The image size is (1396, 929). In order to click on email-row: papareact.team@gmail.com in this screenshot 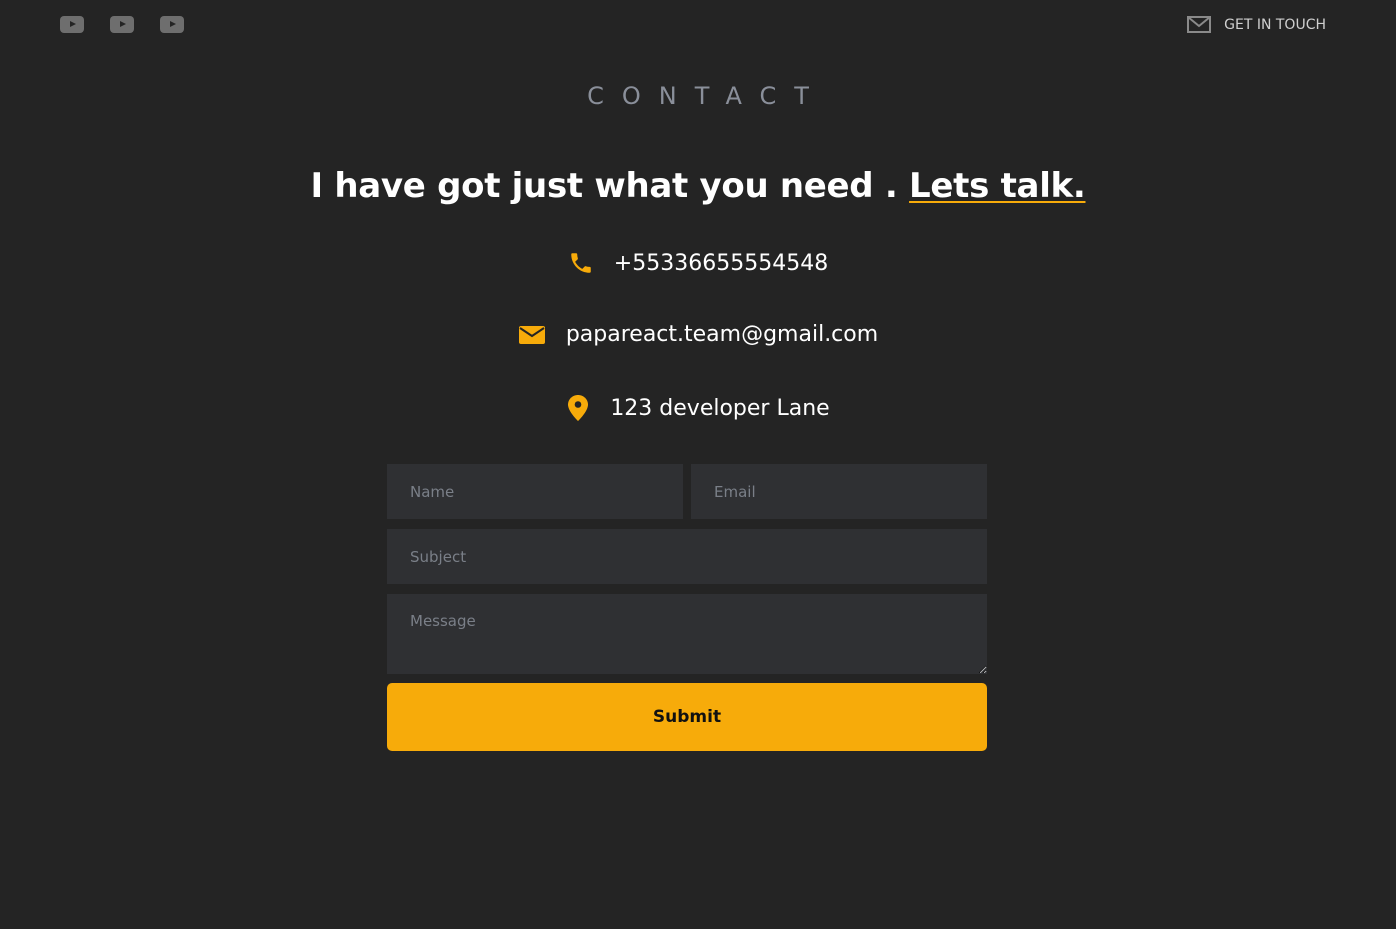, I will do `click(698, 334)`.